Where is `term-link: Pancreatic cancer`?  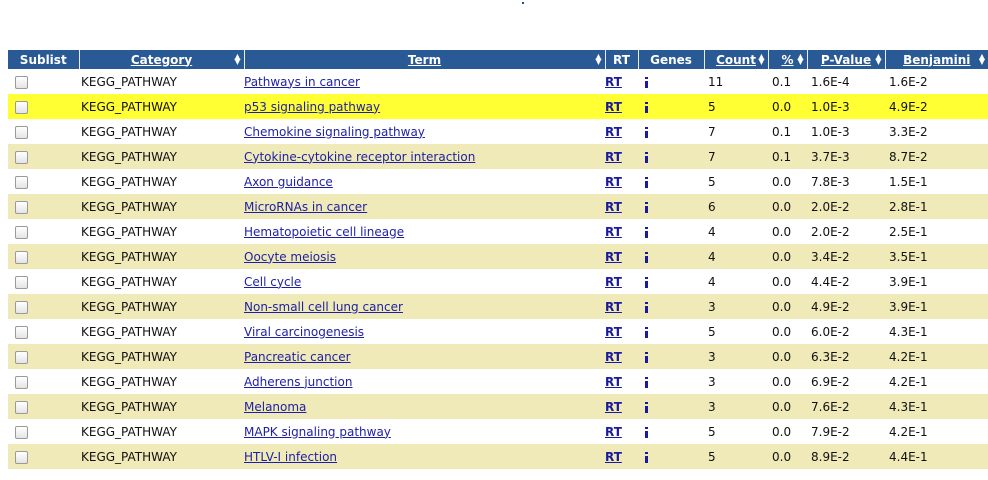
term-link: Pancreatic cancer is located at coordinates (297, 357).